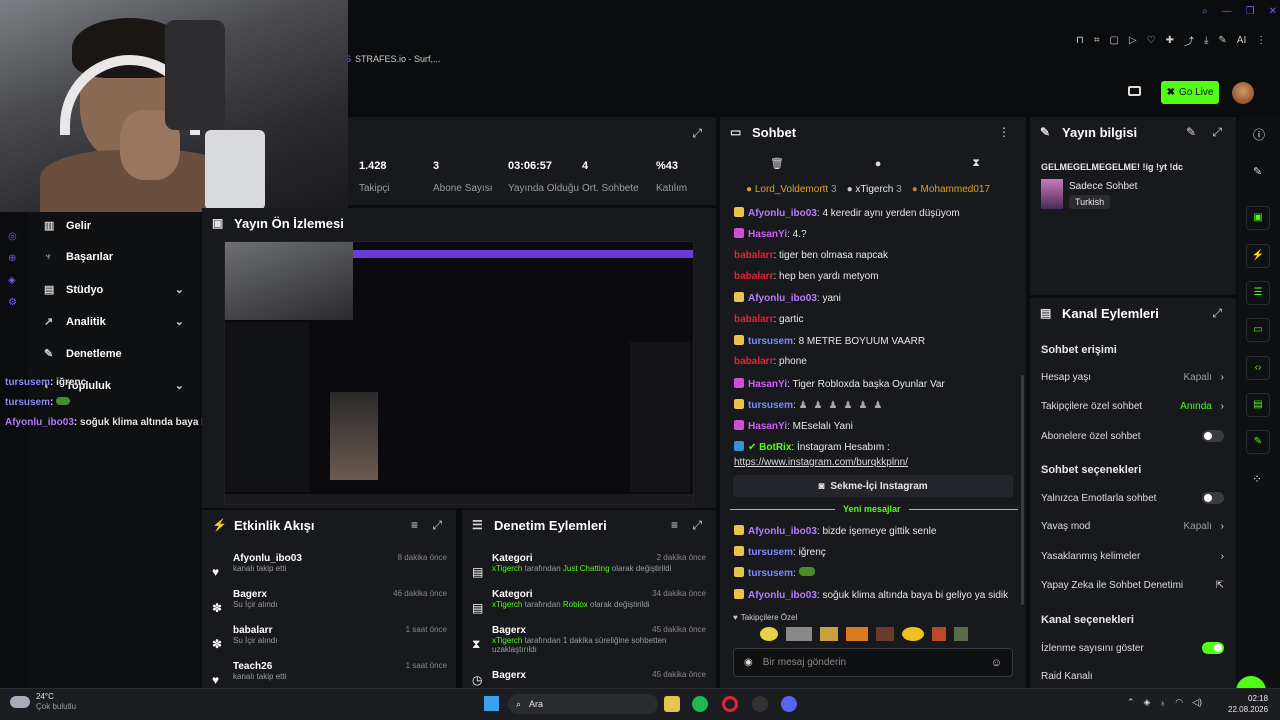 This screenshot has width=1280, height=720. Describe the element at coordinates (812, 447) in the screenshot. I see `chat-message: ✔ BotRix: İnstagram Hesabım :` at that location.